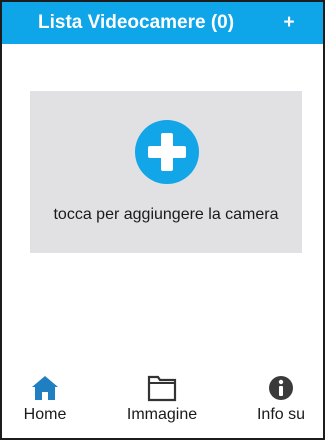  I want to click on tab-home: Home, so click(45, 403).